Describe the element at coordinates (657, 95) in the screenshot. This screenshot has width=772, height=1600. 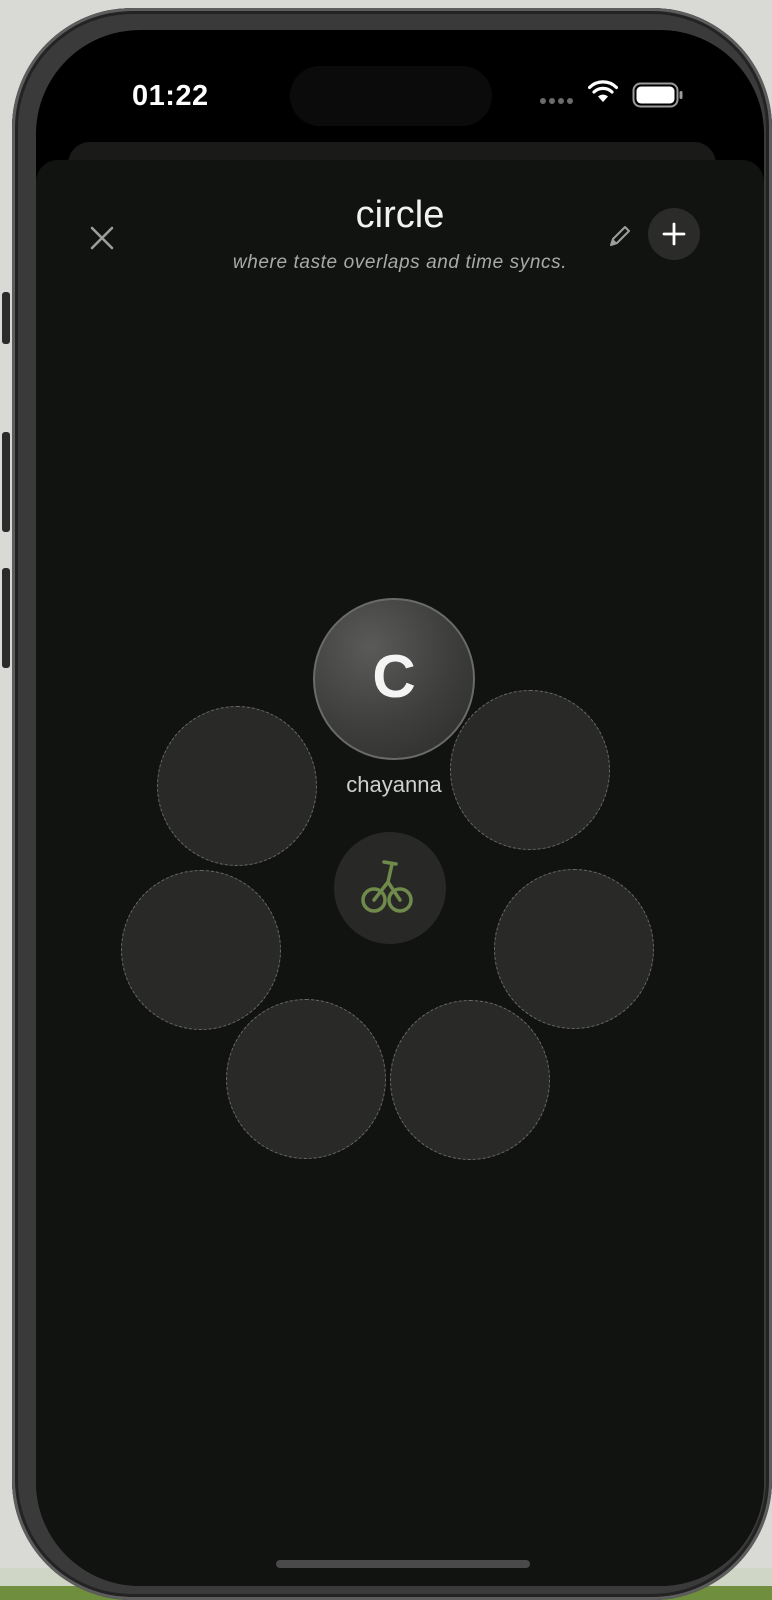
I see `battery-icon` at that location.